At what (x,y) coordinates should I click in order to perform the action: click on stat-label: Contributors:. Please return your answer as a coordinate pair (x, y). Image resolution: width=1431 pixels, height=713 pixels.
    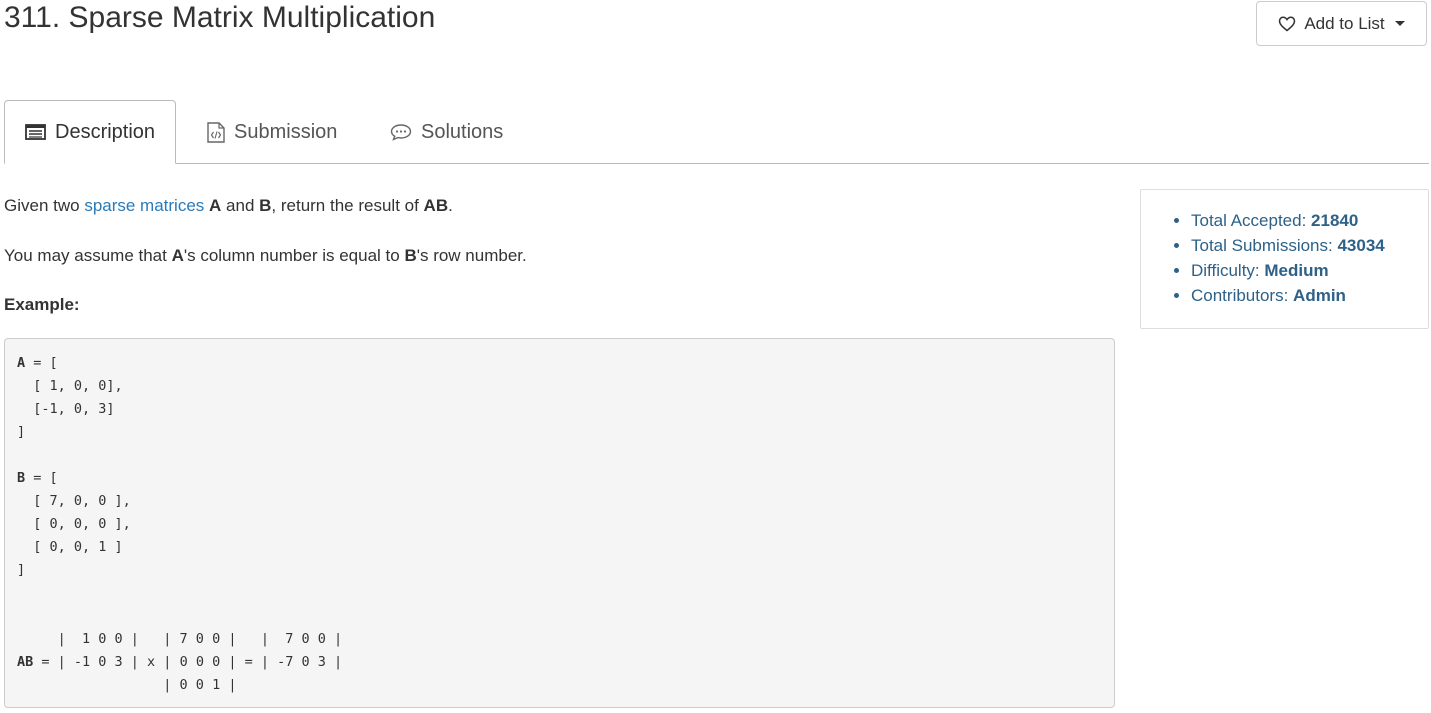
    Looking at the image, I should click on (1242, 295).